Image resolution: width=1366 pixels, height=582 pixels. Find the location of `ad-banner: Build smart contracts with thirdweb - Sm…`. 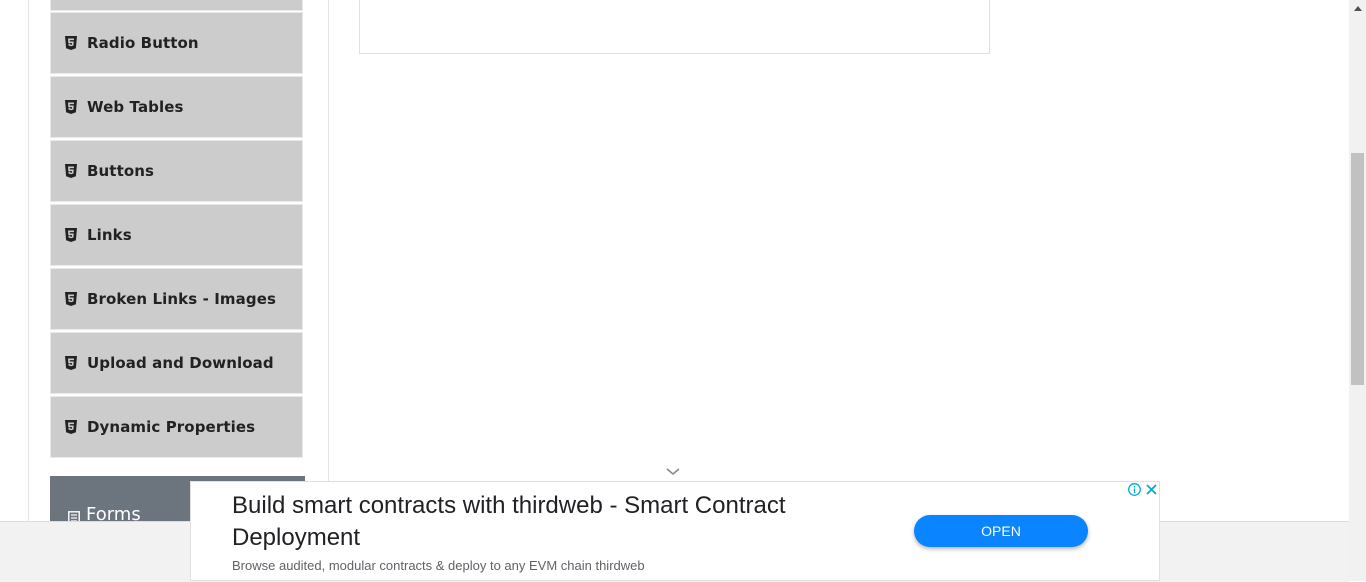

ad-banner: Build smart contracts with thirdweb - Sm… is located at coordinates (675, 531).